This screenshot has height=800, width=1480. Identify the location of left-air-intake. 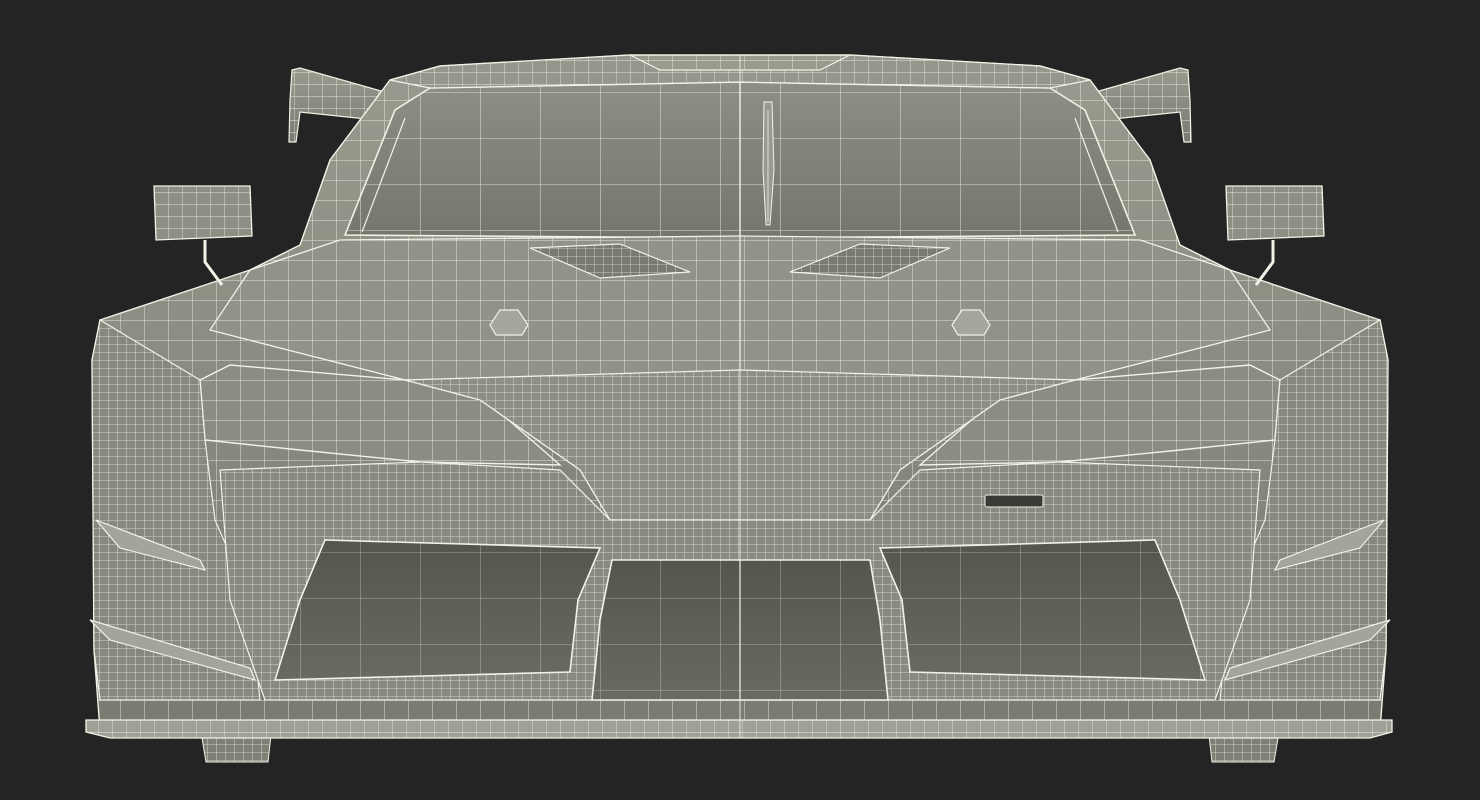
(437, 610).